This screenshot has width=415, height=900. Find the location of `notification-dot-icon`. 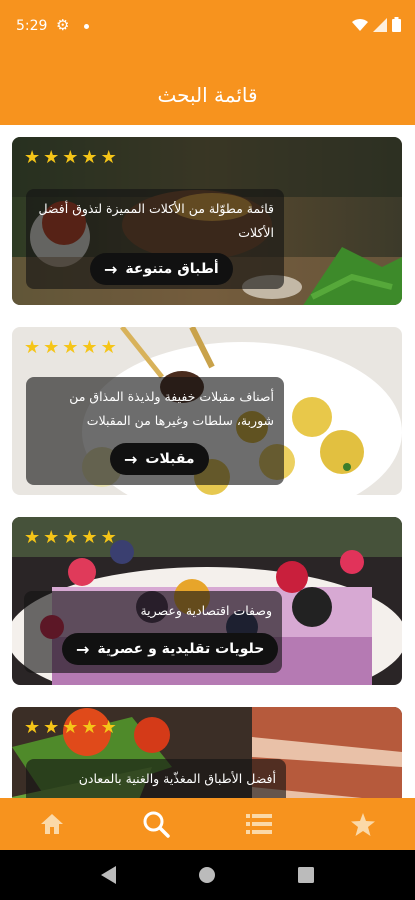

notification-dot-icon is located at coordinates (86, 26).